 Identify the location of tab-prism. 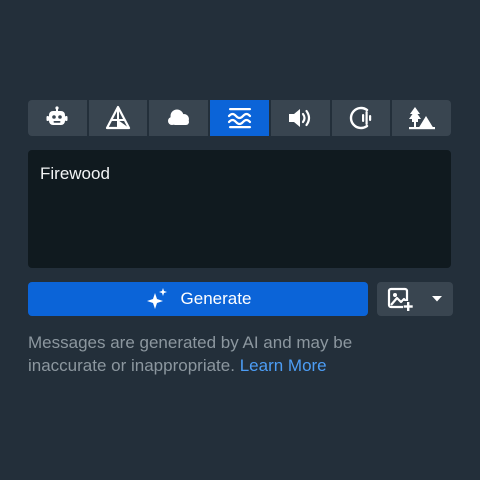
(118, 118).